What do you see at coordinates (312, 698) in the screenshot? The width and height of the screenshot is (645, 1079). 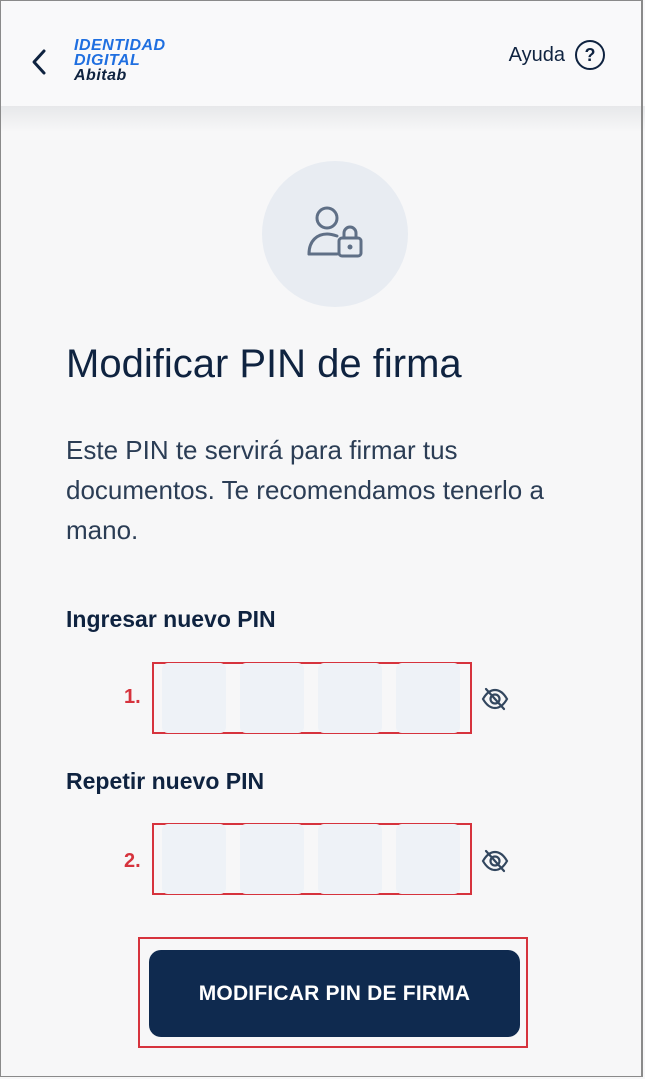 I see `new-pin-input` at bounding box center [312, 698].